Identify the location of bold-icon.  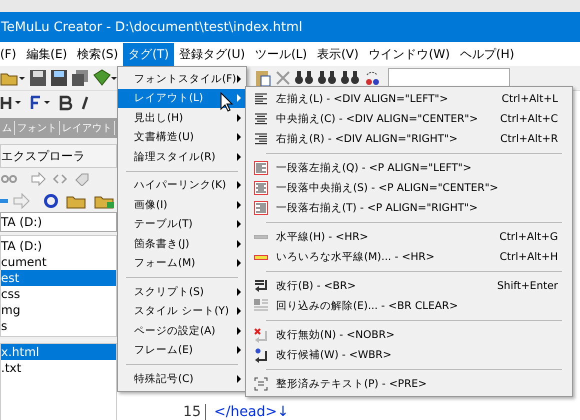
(66, 103).